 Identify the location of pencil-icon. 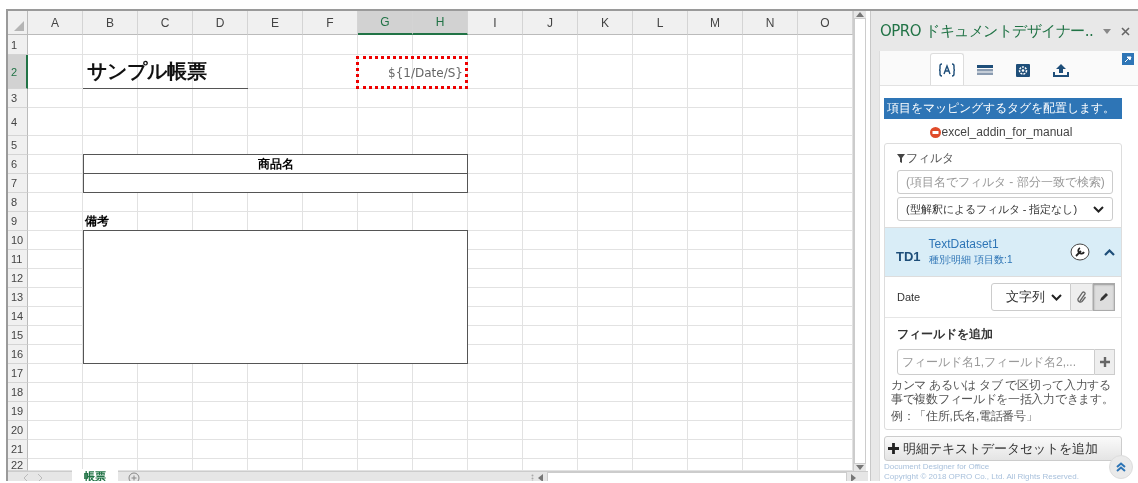
(1104, 297).